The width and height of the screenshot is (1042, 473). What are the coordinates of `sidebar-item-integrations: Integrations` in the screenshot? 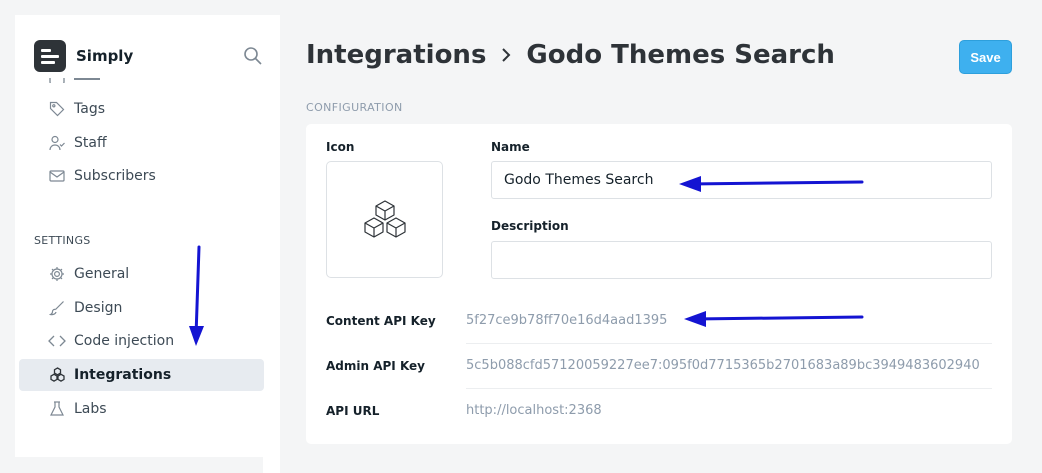 It's located at (141, 375).